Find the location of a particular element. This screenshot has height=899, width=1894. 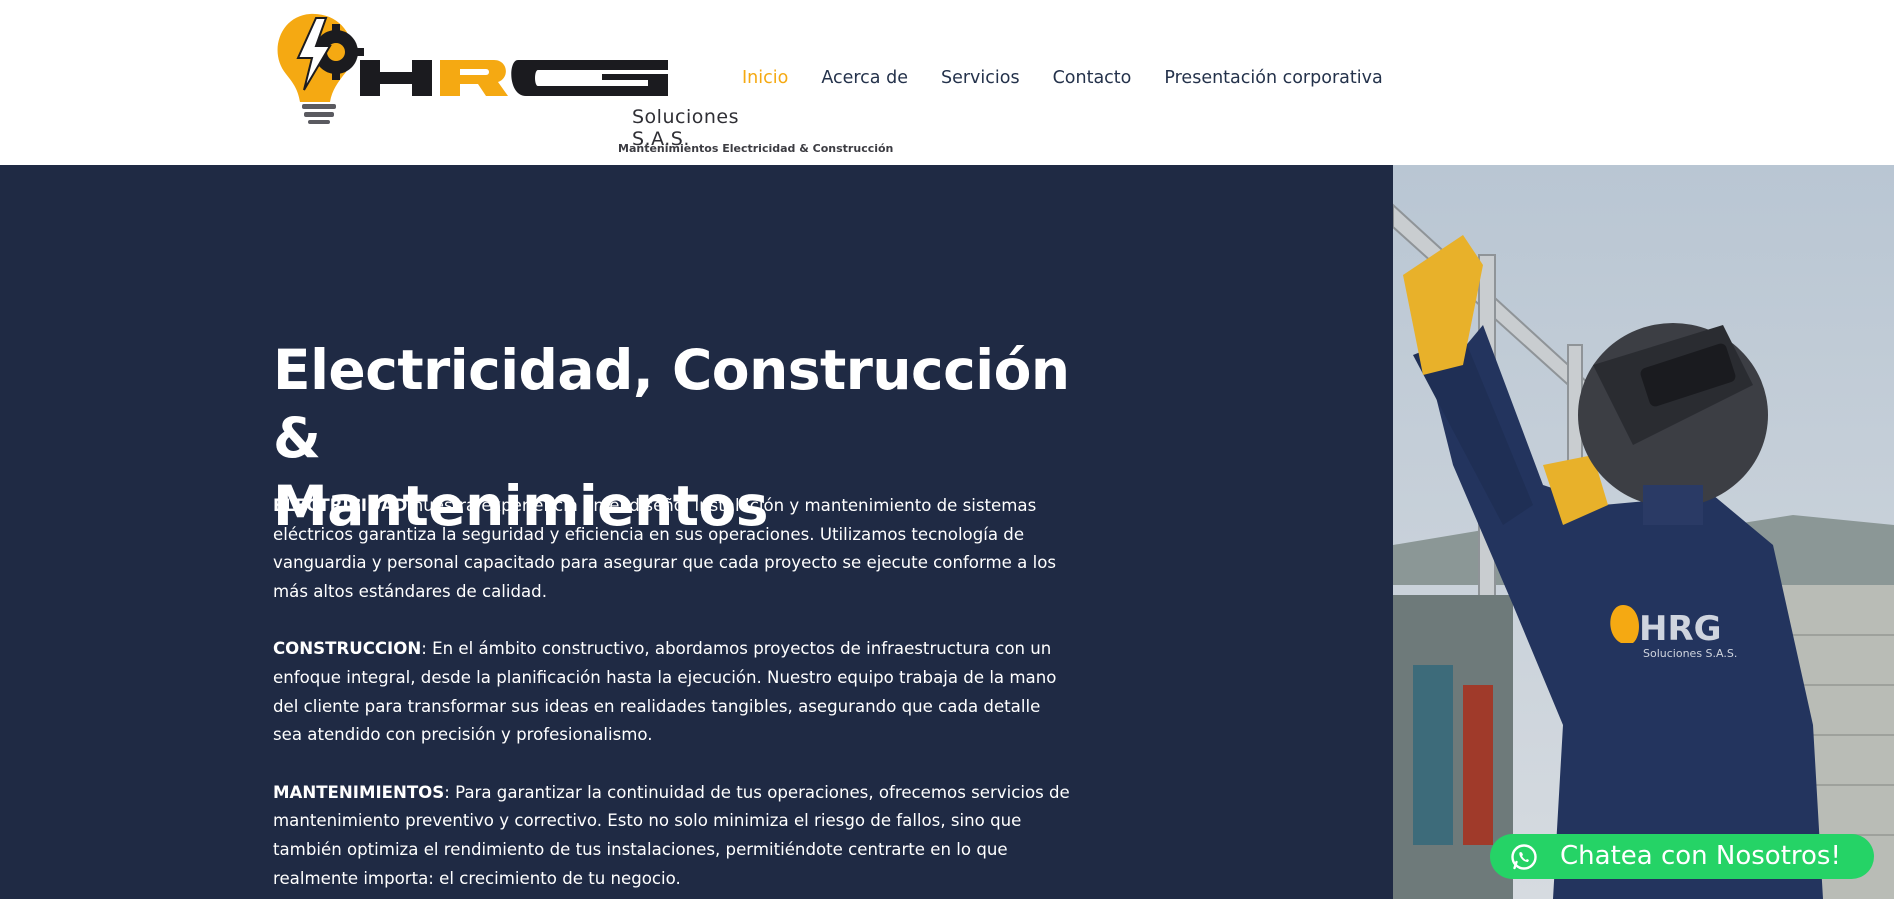

paragraph-lead: CONSTRUCCION is located at coordinates (347, 649).